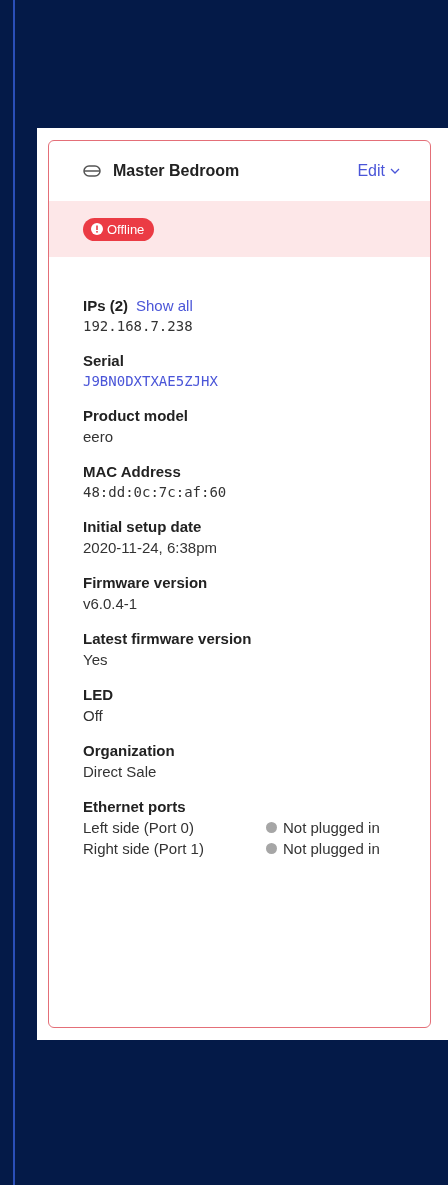 The height and width of the screenshot is (1185, 448). I want to click on field-value: eero, so click(99, 436).